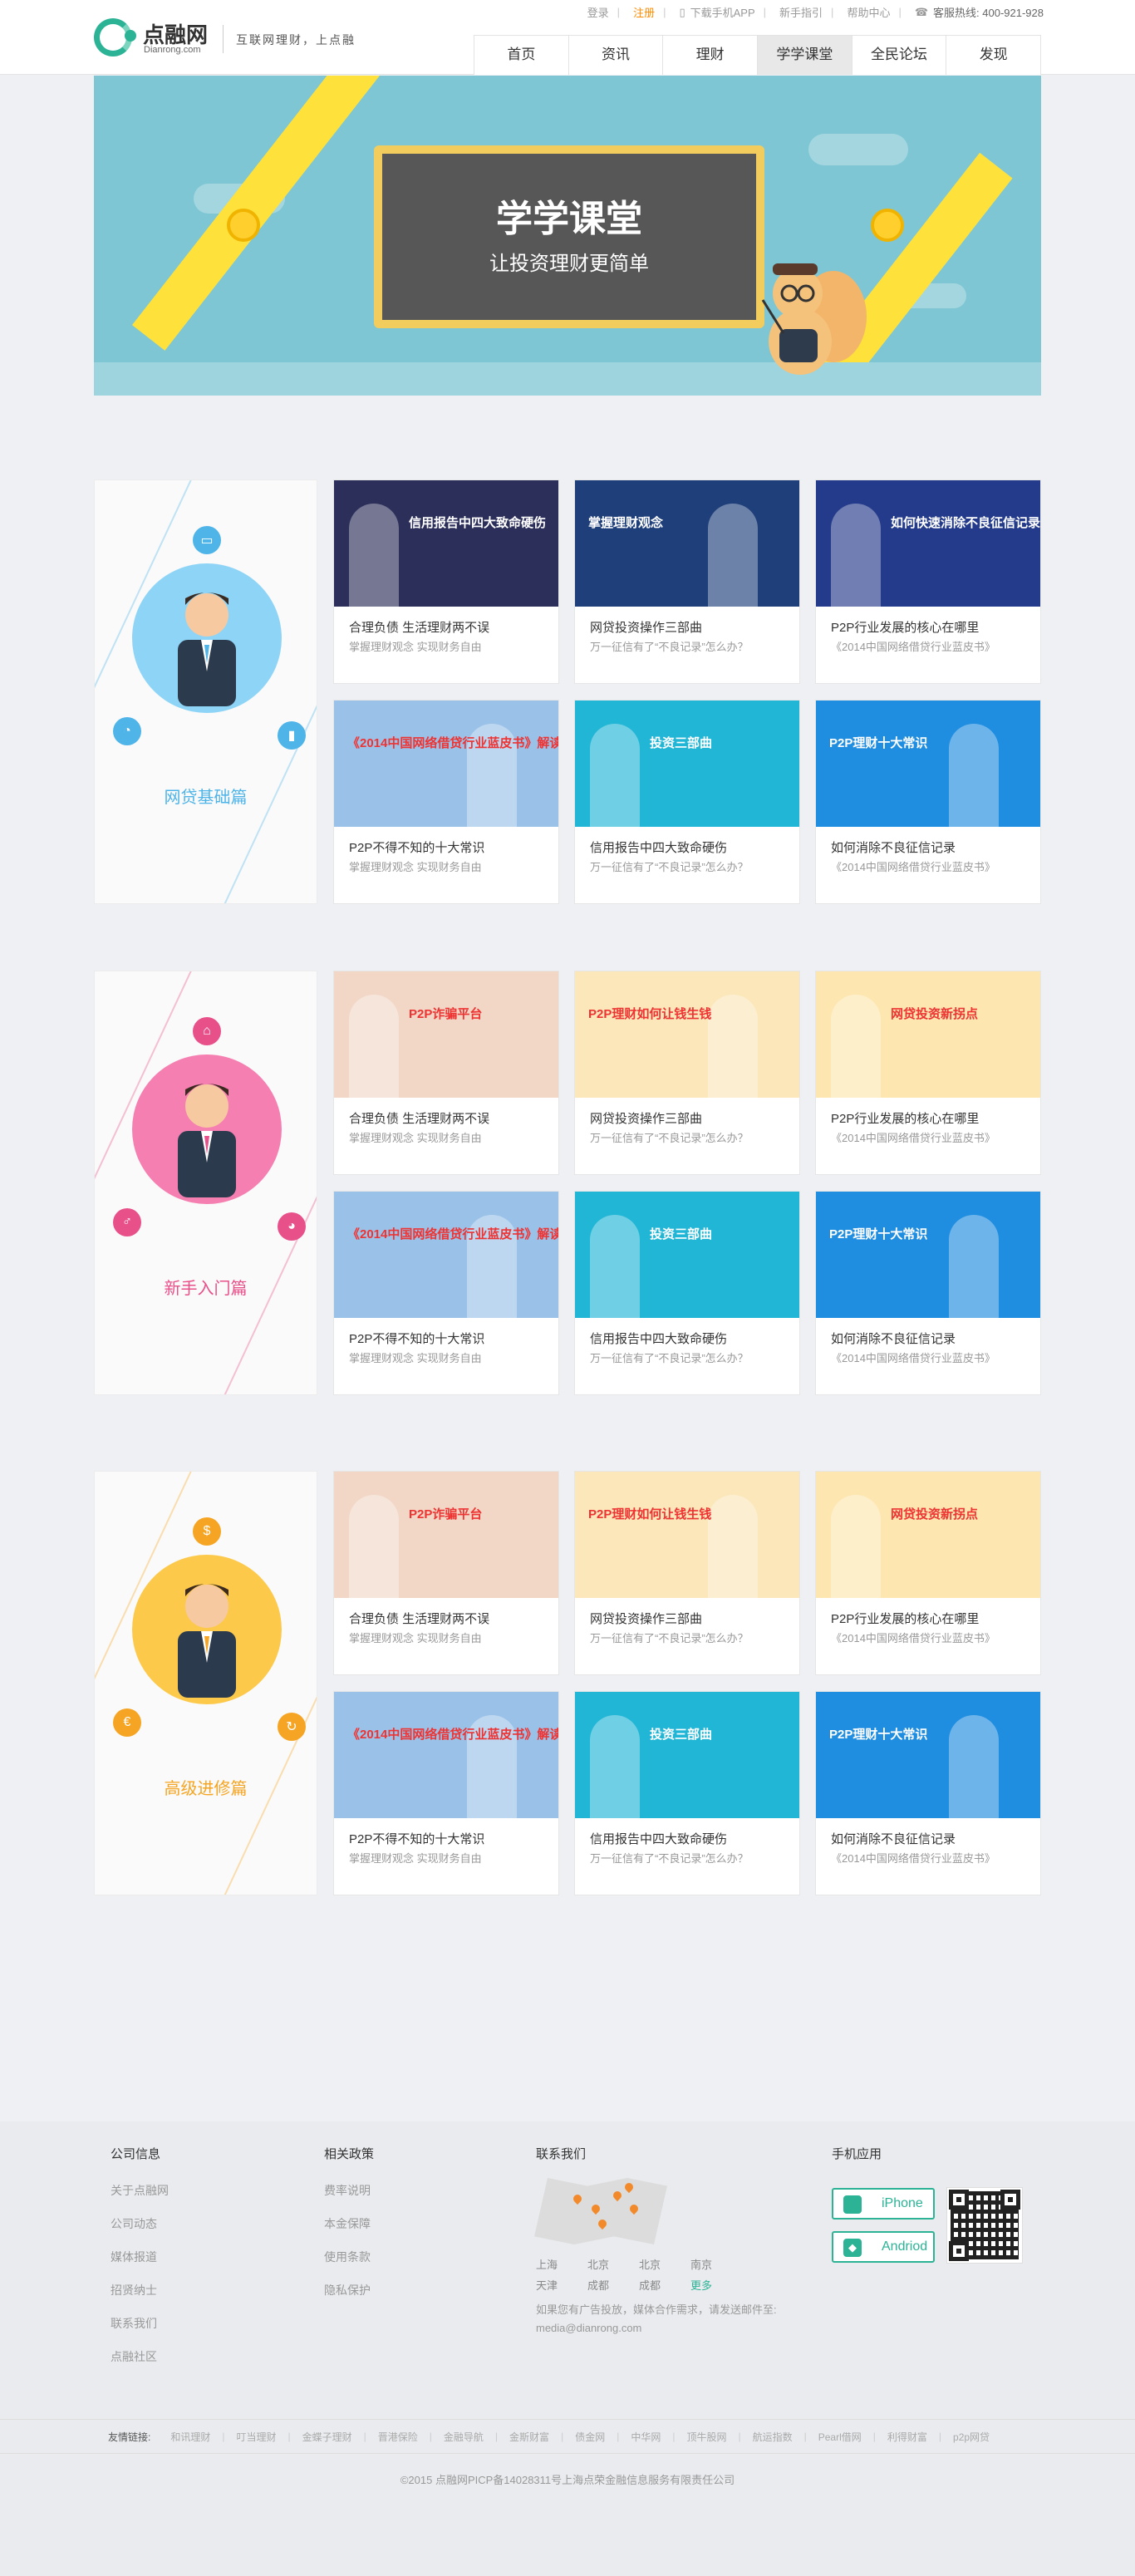 This screenshot has height=2576, width=1135. Describe the element at coordinates (773, 2437) in the screenshot. I see `friend-link: 航运指数` at that location.